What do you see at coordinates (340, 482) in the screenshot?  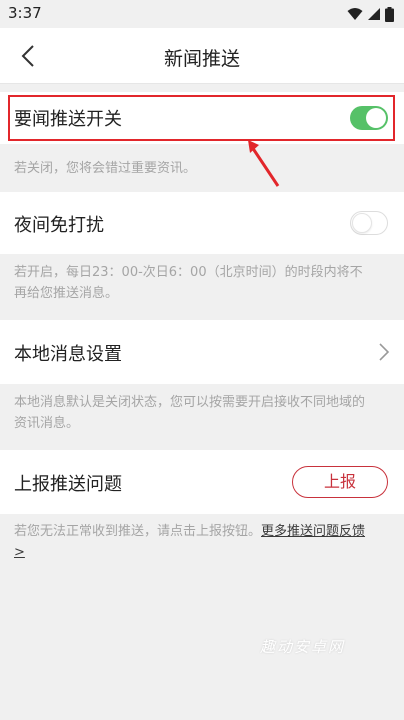 I see `report-button: 上报` at bounding box center [340, 482].